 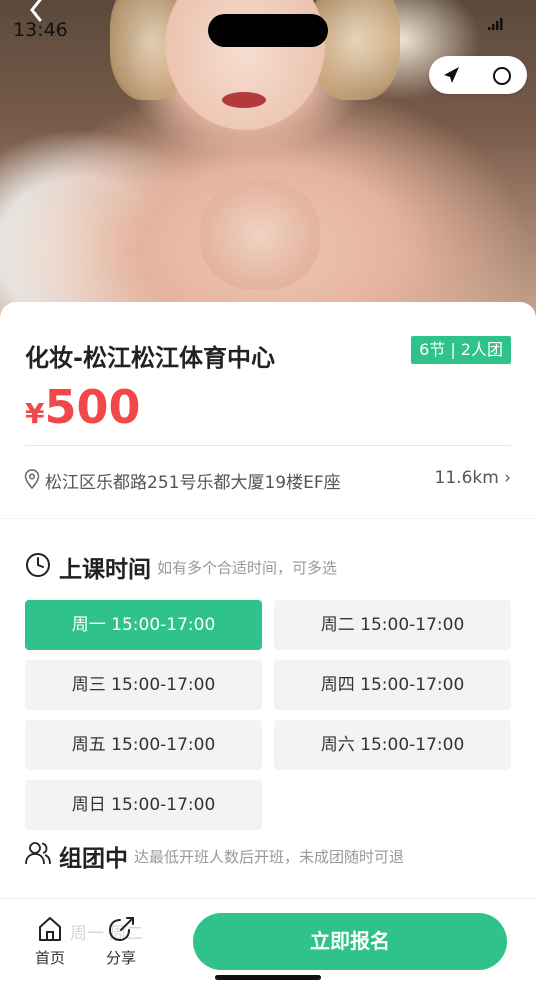 What do you see at coordinates (268, 977) in the screenshot?
I see `home-indicator` at bounding box center [268, 977].